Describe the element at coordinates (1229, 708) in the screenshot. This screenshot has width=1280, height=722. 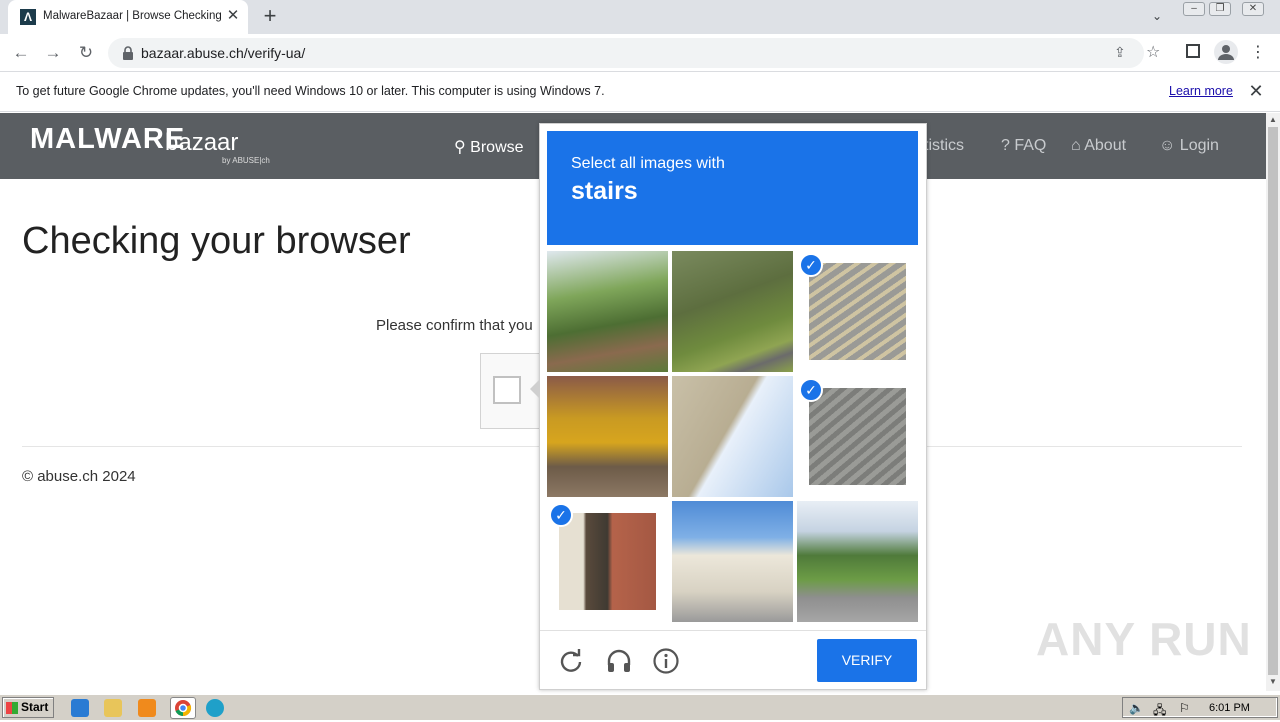
I see `clock: 6:01 PM` at that location.